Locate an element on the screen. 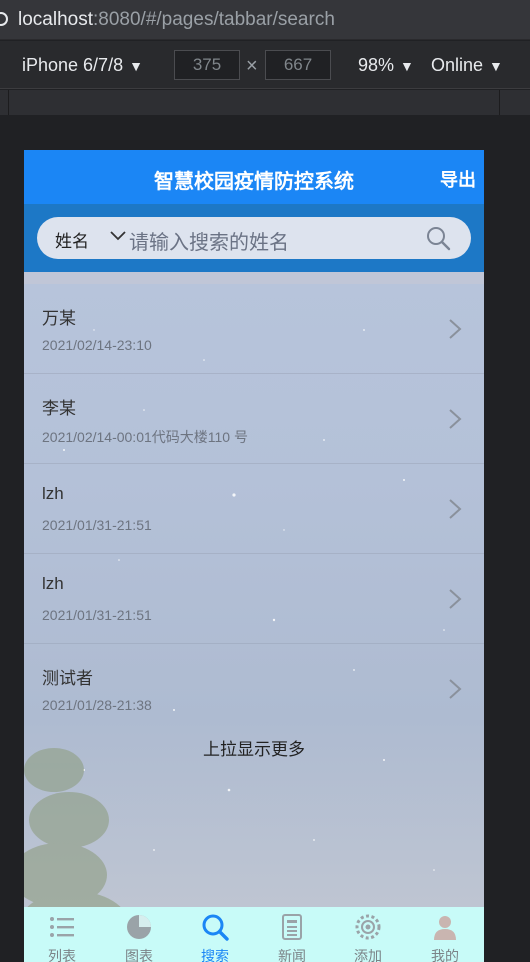 The image size is (530, 962). tab-me: 我的 is located at coordinates (445, 934).